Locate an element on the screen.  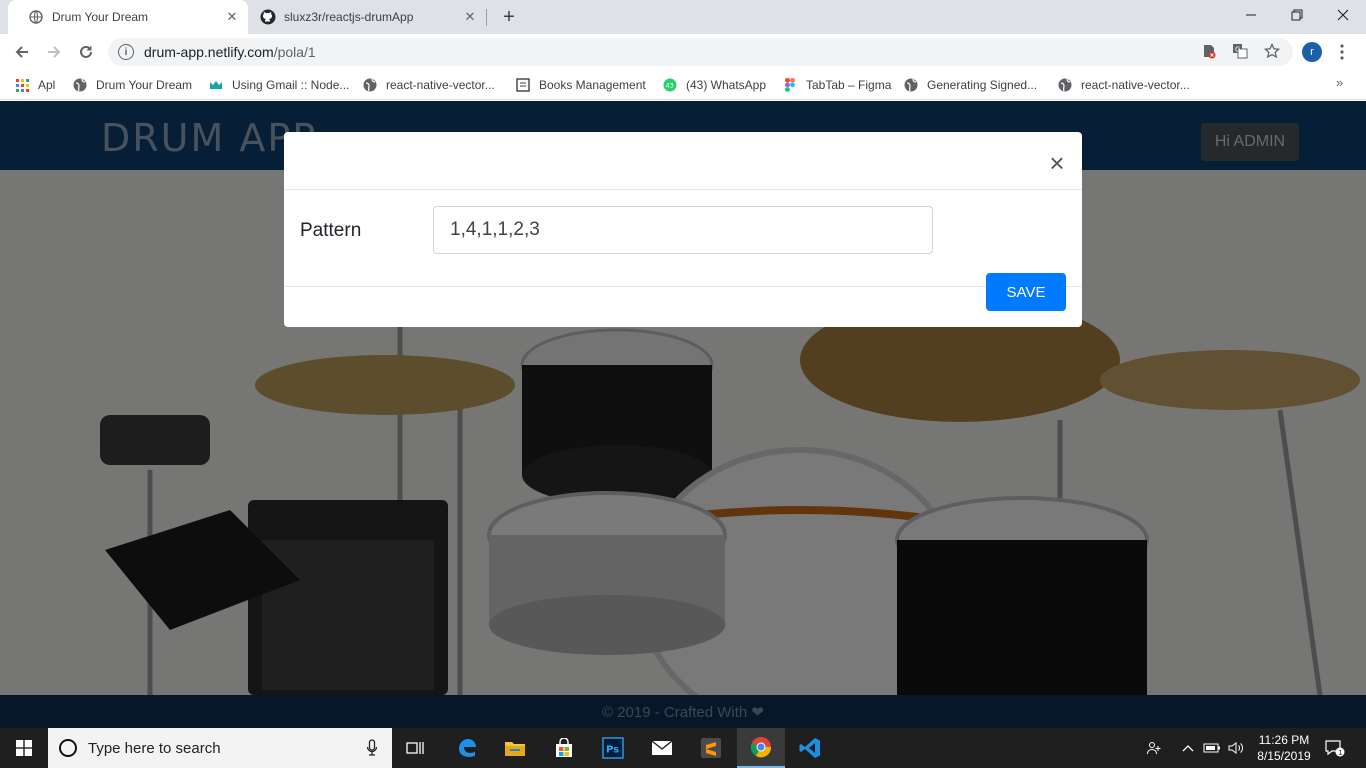
taskbar-search-box: Type here to search is located at coordinates (220, 748).